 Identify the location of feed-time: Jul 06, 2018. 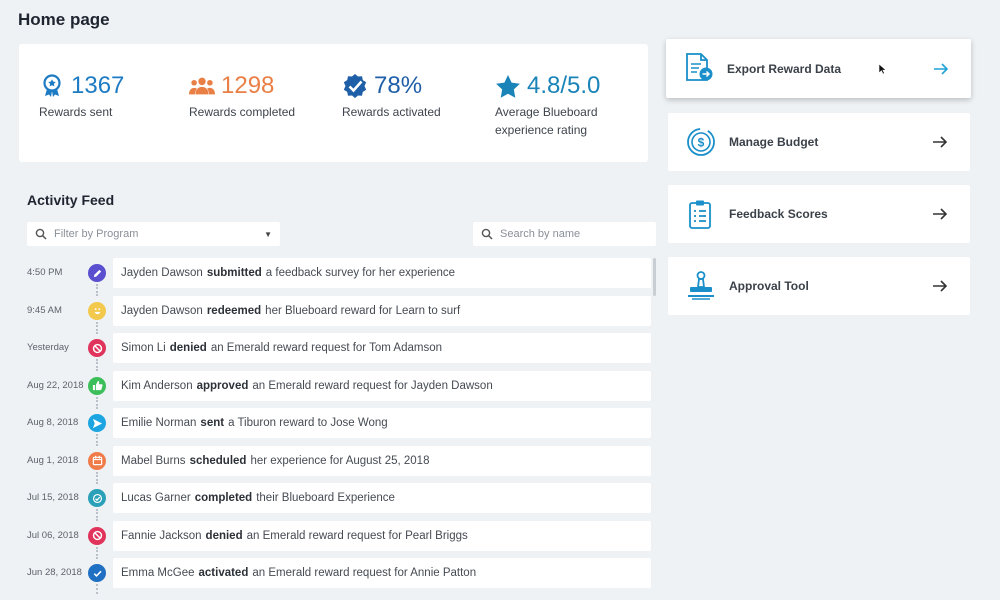
(53, 535).